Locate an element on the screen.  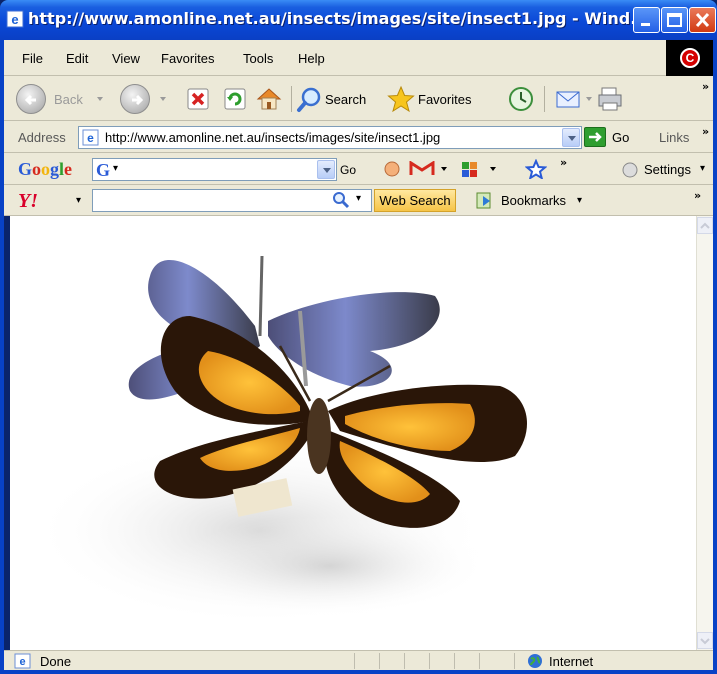
yahoo-overflow-chevron-icon: » is located at coordinates (697, 195).